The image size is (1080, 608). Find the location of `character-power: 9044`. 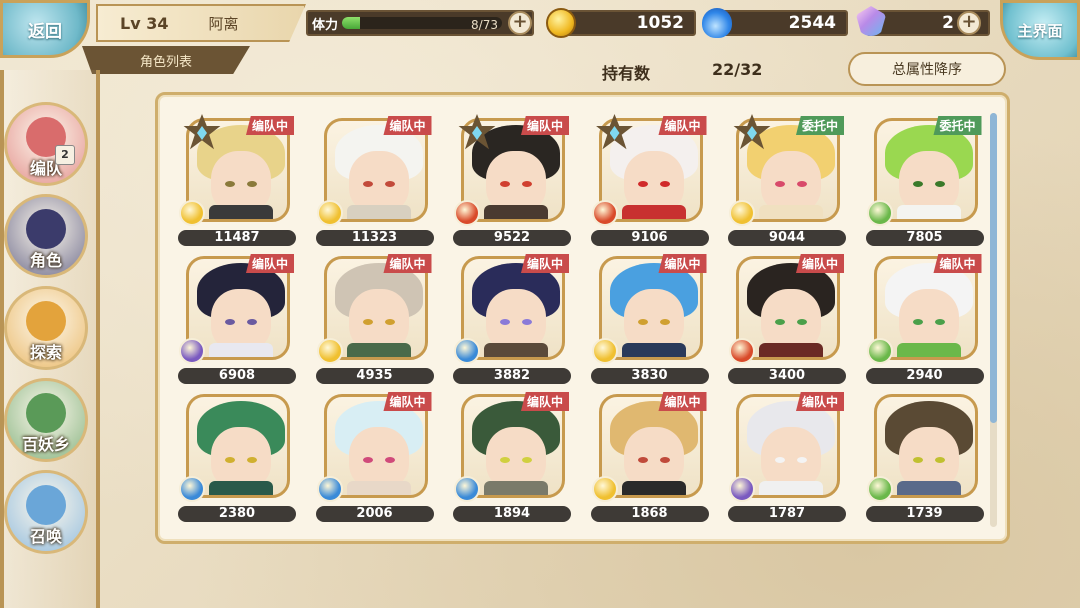

character-power: 9044 is located at coordinates (787, 238).